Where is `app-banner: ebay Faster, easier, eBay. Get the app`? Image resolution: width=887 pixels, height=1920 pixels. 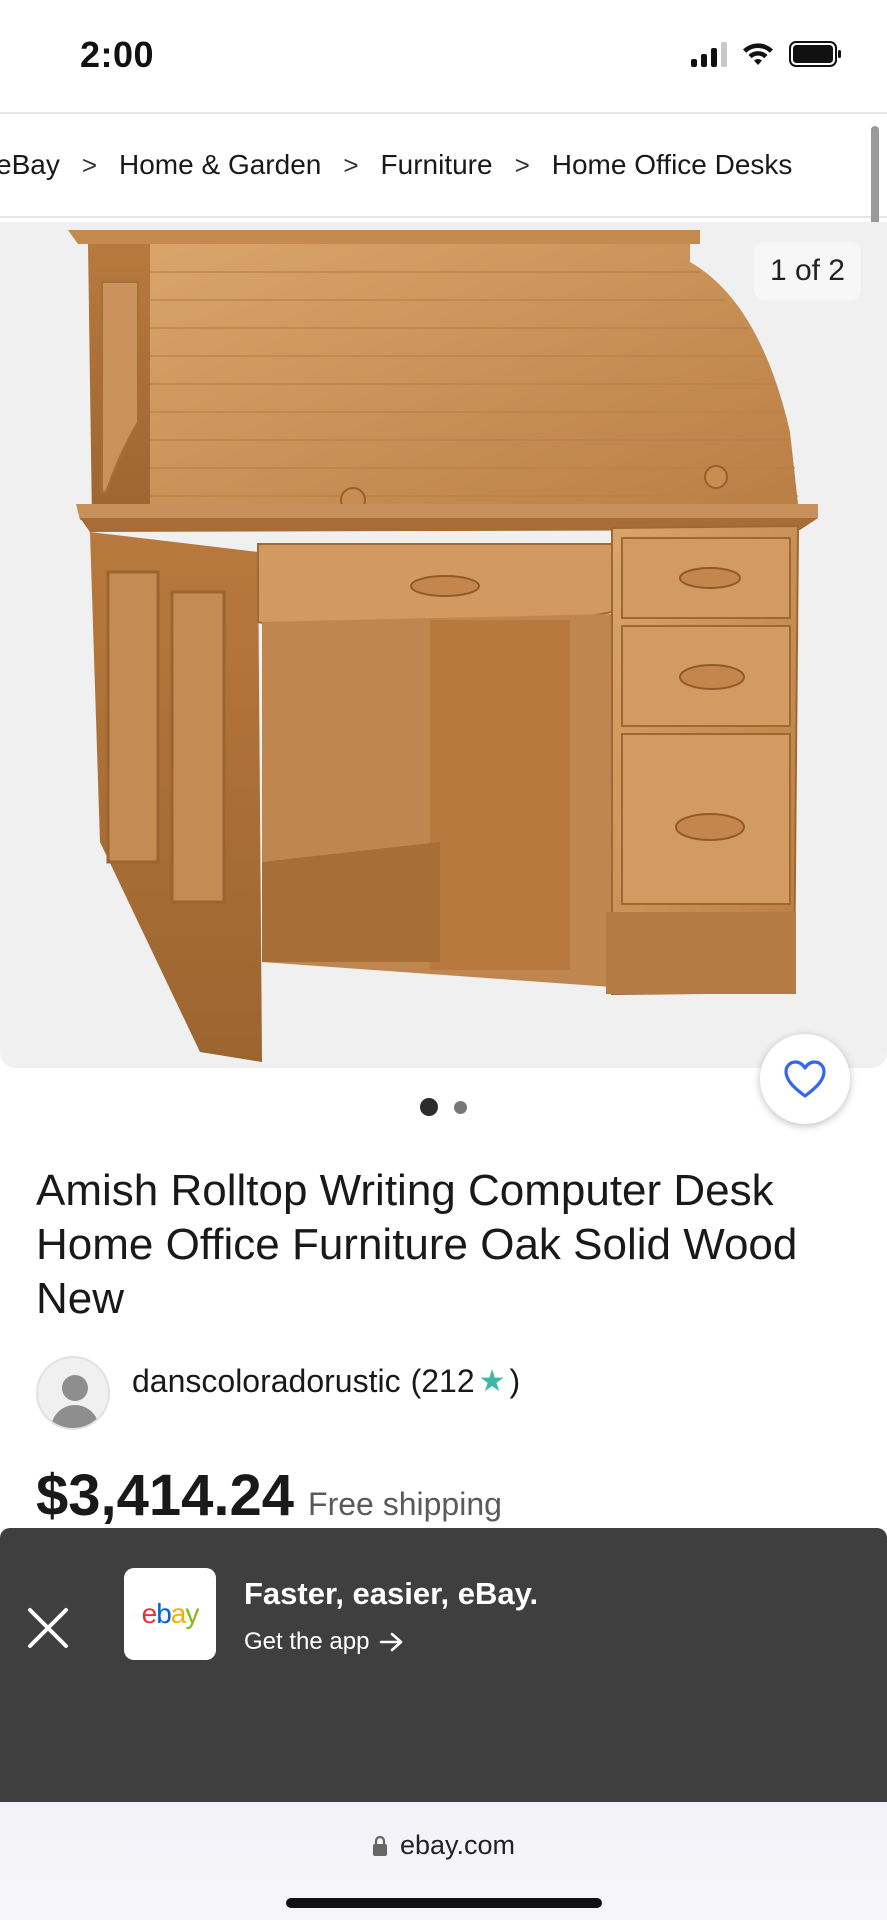
app-banner: ebay Faster, easier, eBay. Get the app is located at coordinates (443, 1665).